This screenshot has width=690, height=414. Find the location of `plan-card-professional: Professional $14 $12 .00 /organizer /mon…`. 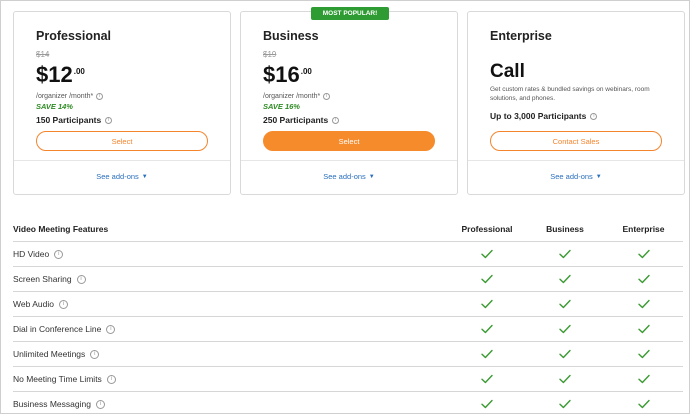

plan-card-professional: Professional $14 $12 .00 /organizer /mon… is located at coordinates (122, 103).